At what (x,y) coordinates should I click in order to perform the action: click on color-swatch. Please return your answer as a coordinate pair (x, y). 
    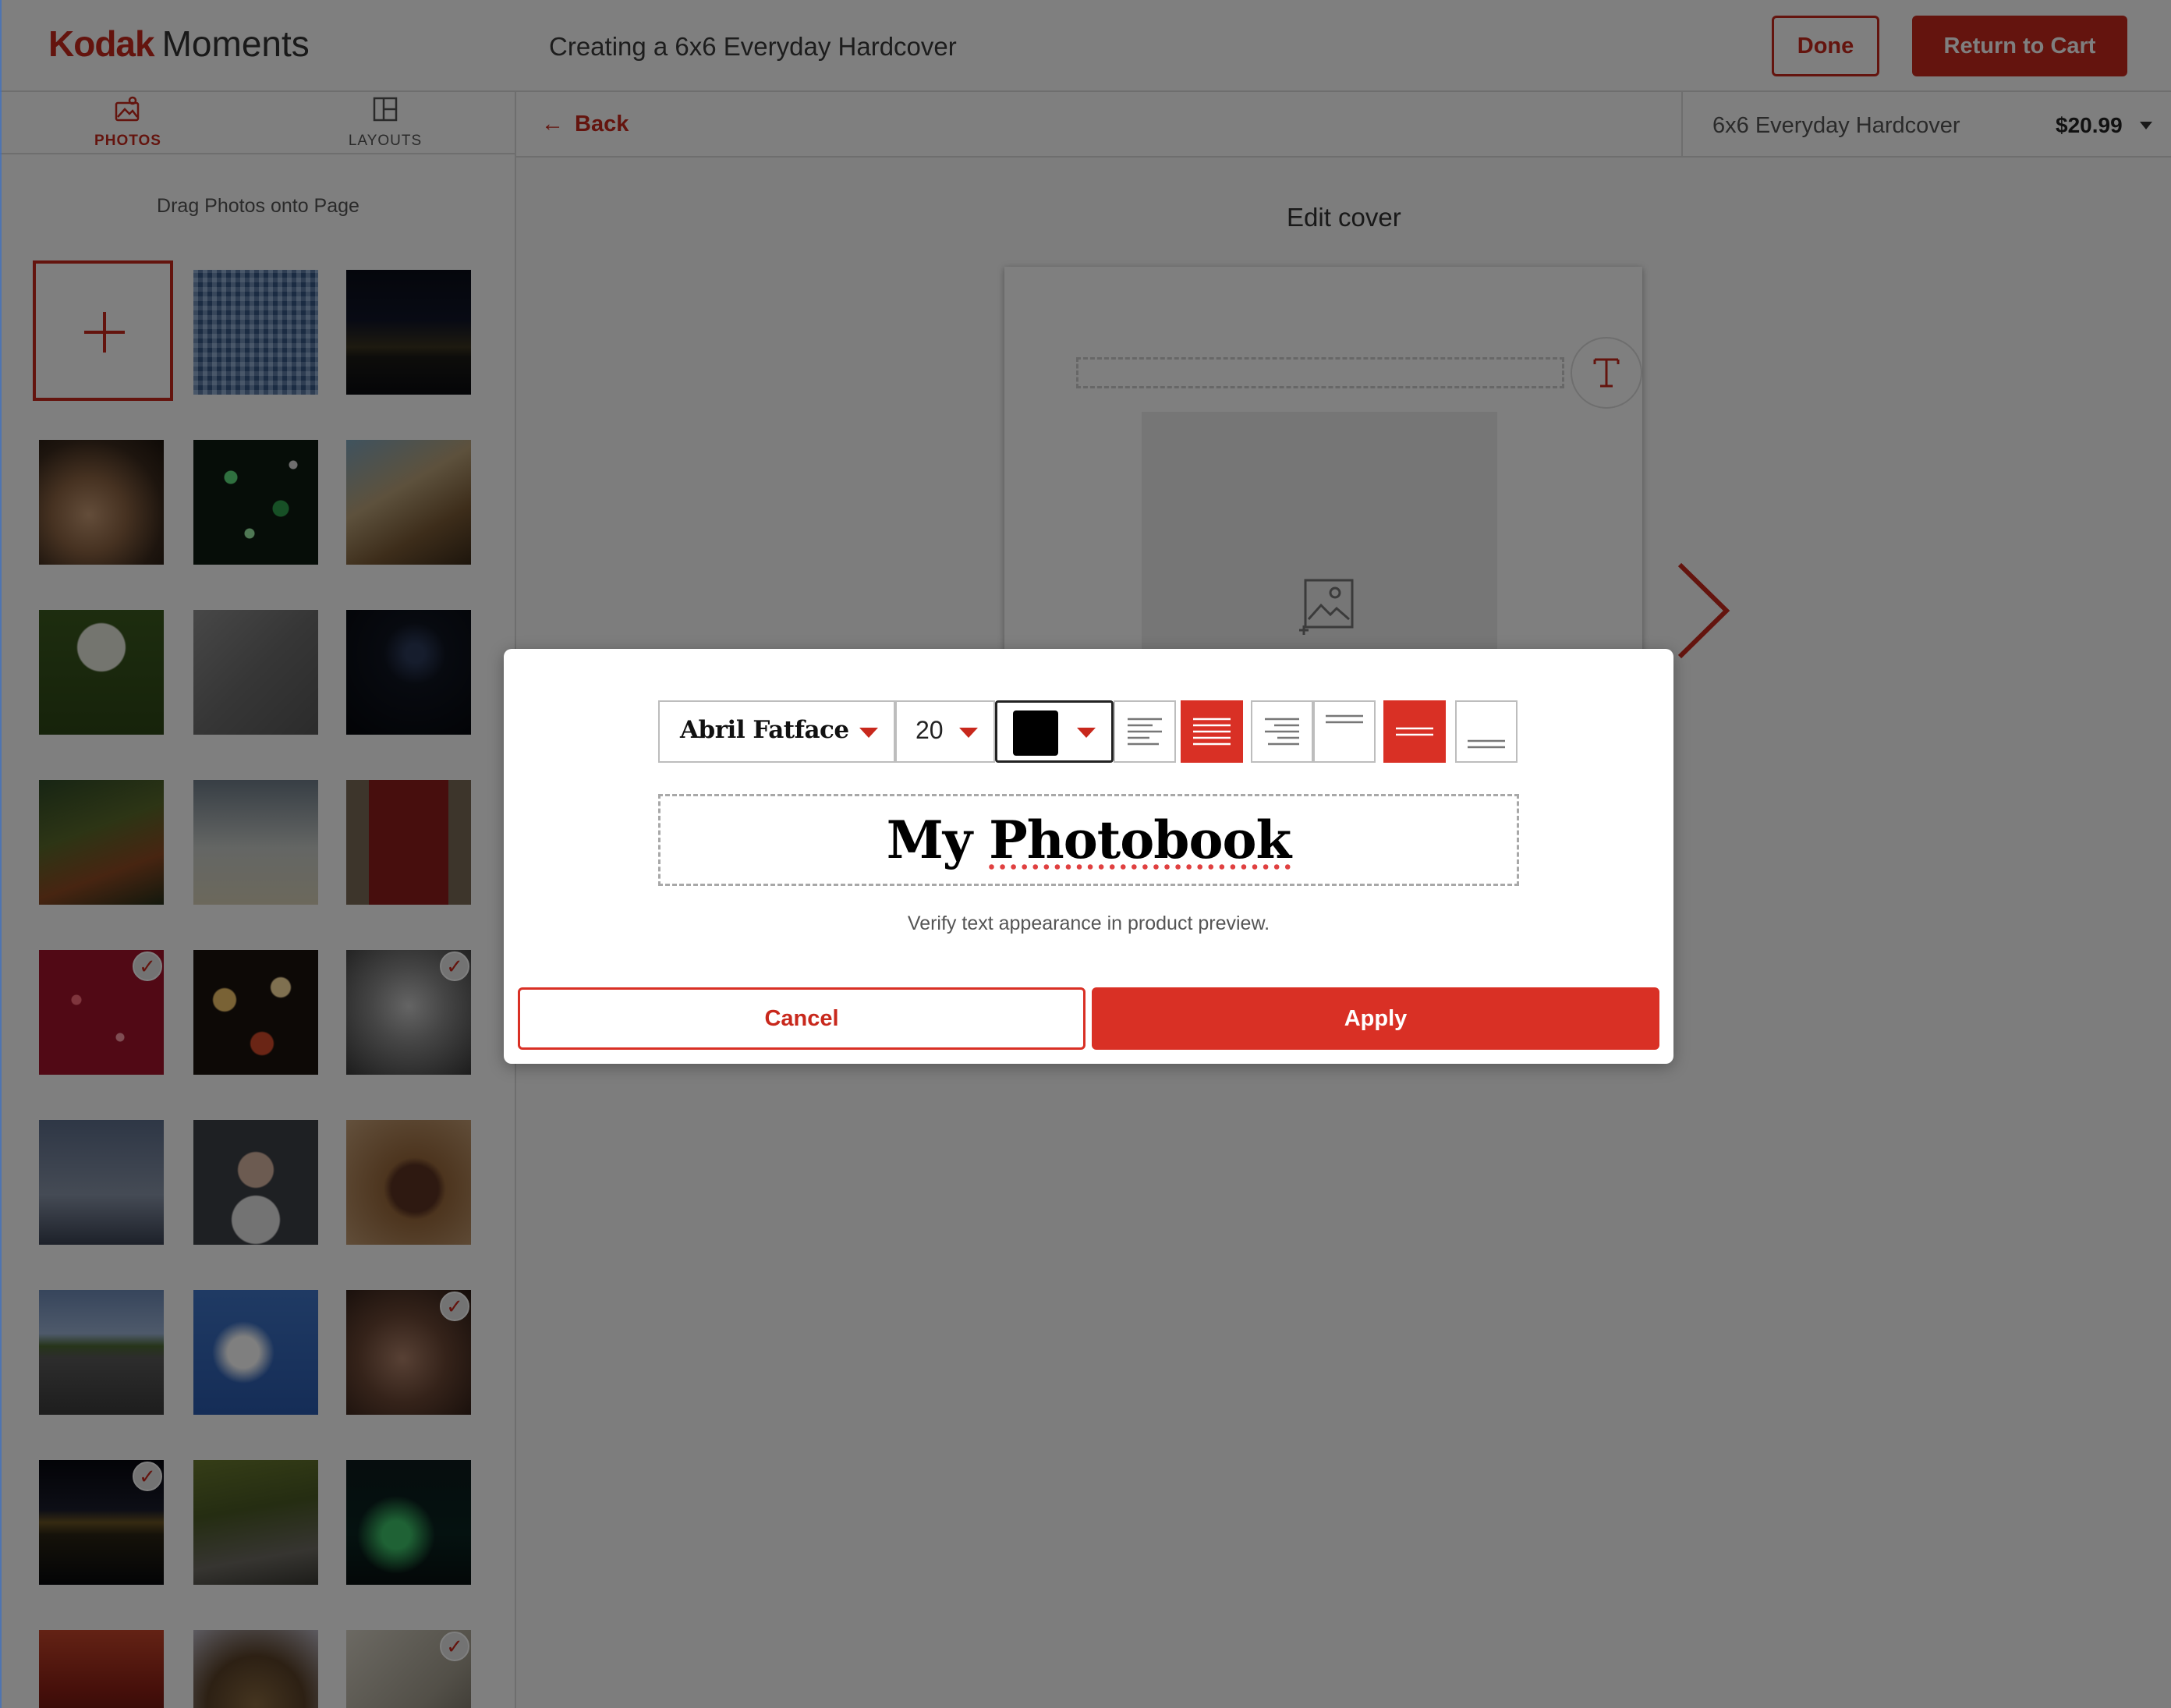
    Looking at the image, I should click on (1035, 733).